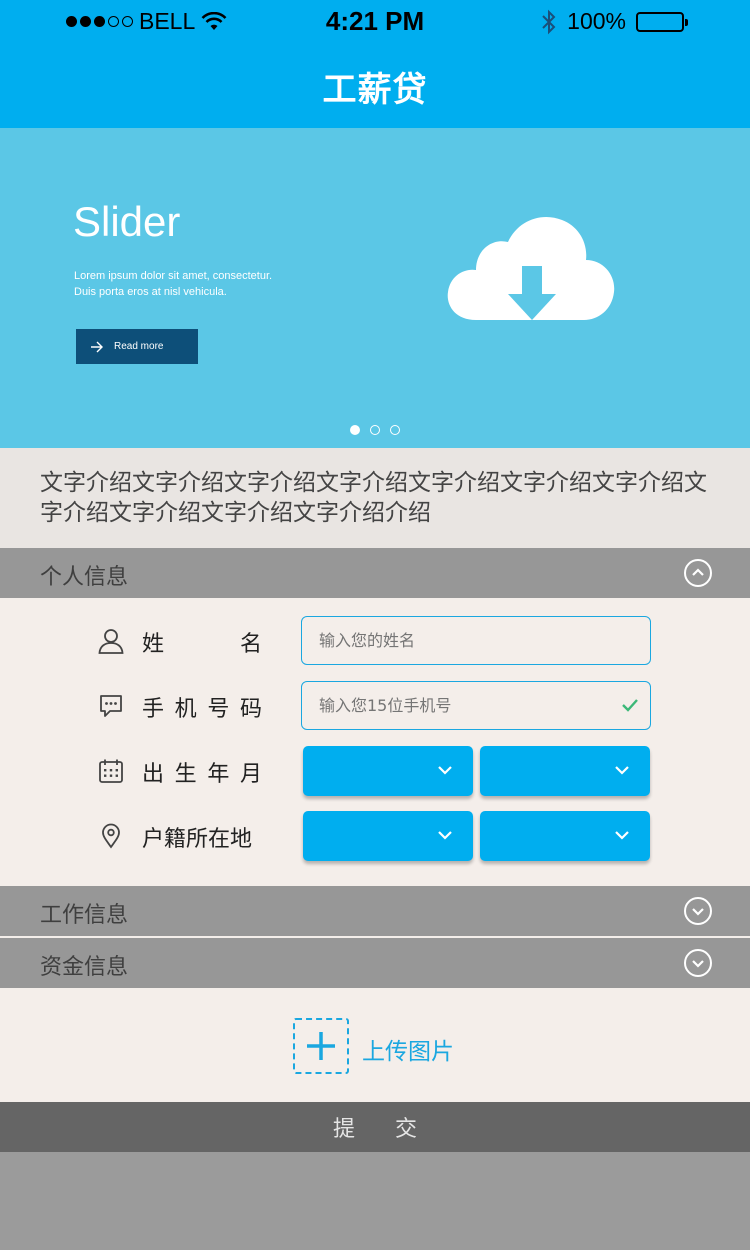 The image size is (750, 1250). Describe the element at coordinates (596, 21) in the screenshot. I see `battery-percent: 100%` at that location.